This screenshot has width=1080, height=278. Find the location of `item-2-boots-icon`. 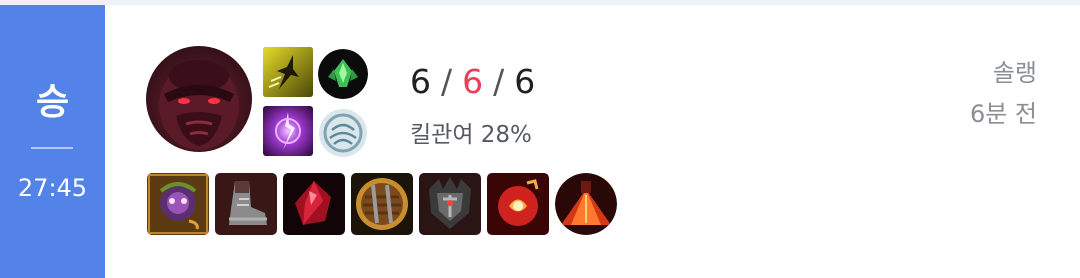

item-2-boots-icon is located at coordinates (246, 204).